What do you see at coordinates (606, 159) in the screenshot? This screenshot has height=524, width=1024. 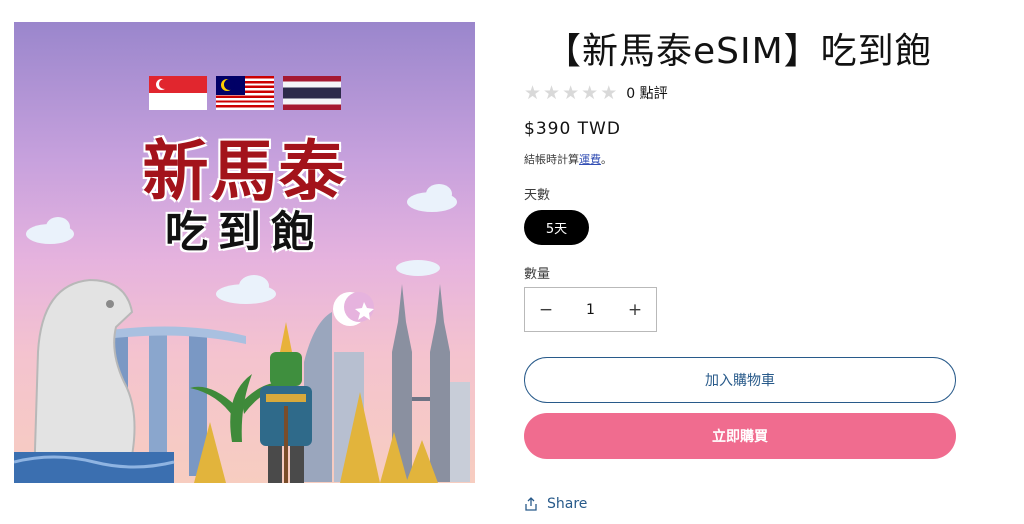 I see `tax-note-suffix: 。` at bounding box center [606, 159].